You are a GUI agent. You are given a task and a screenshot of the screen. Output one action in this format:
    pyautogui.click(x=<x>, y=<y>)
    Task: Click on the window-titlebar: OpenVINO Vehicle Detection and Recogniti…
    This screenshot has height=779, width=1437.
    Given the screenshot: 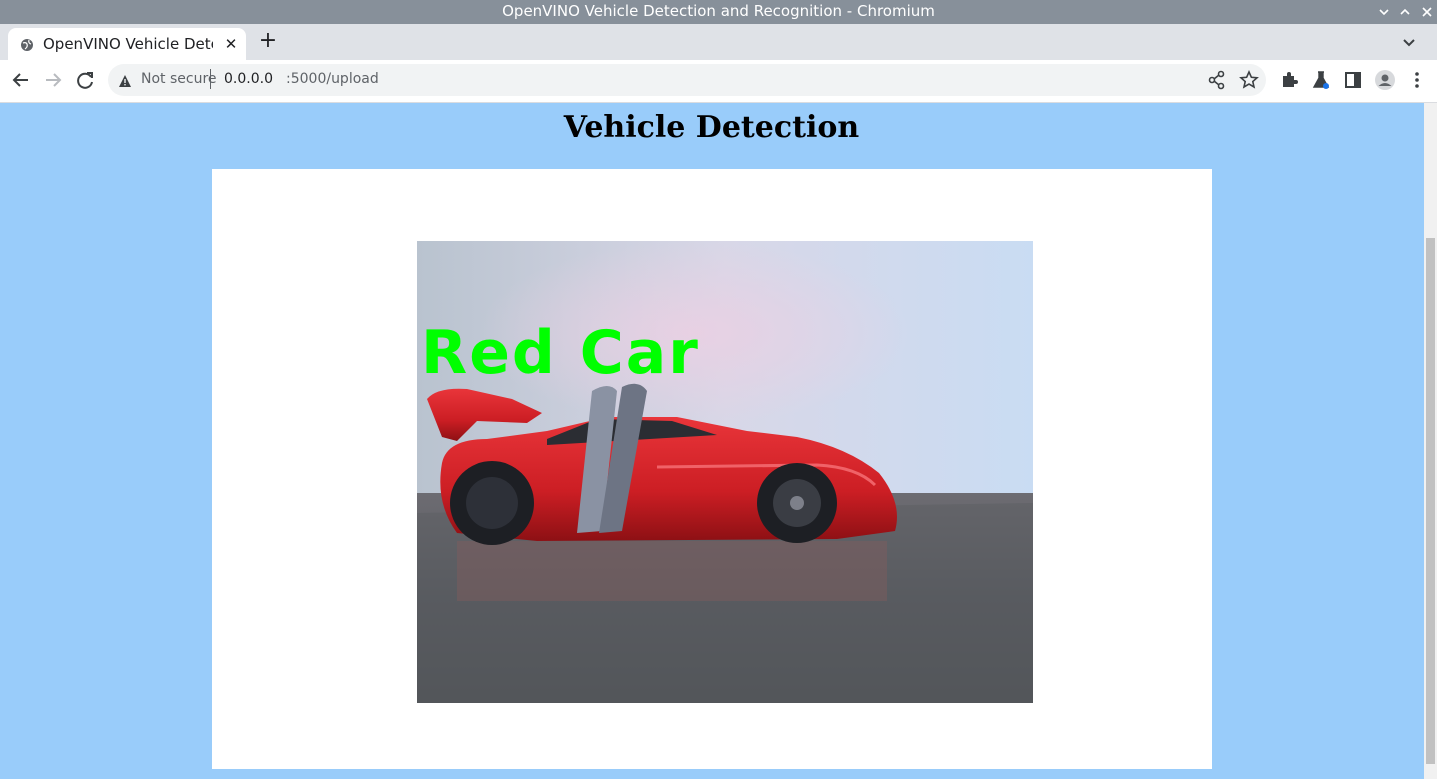 What is the action you would take?
    pyautogui.click(x=718, y=12)
    